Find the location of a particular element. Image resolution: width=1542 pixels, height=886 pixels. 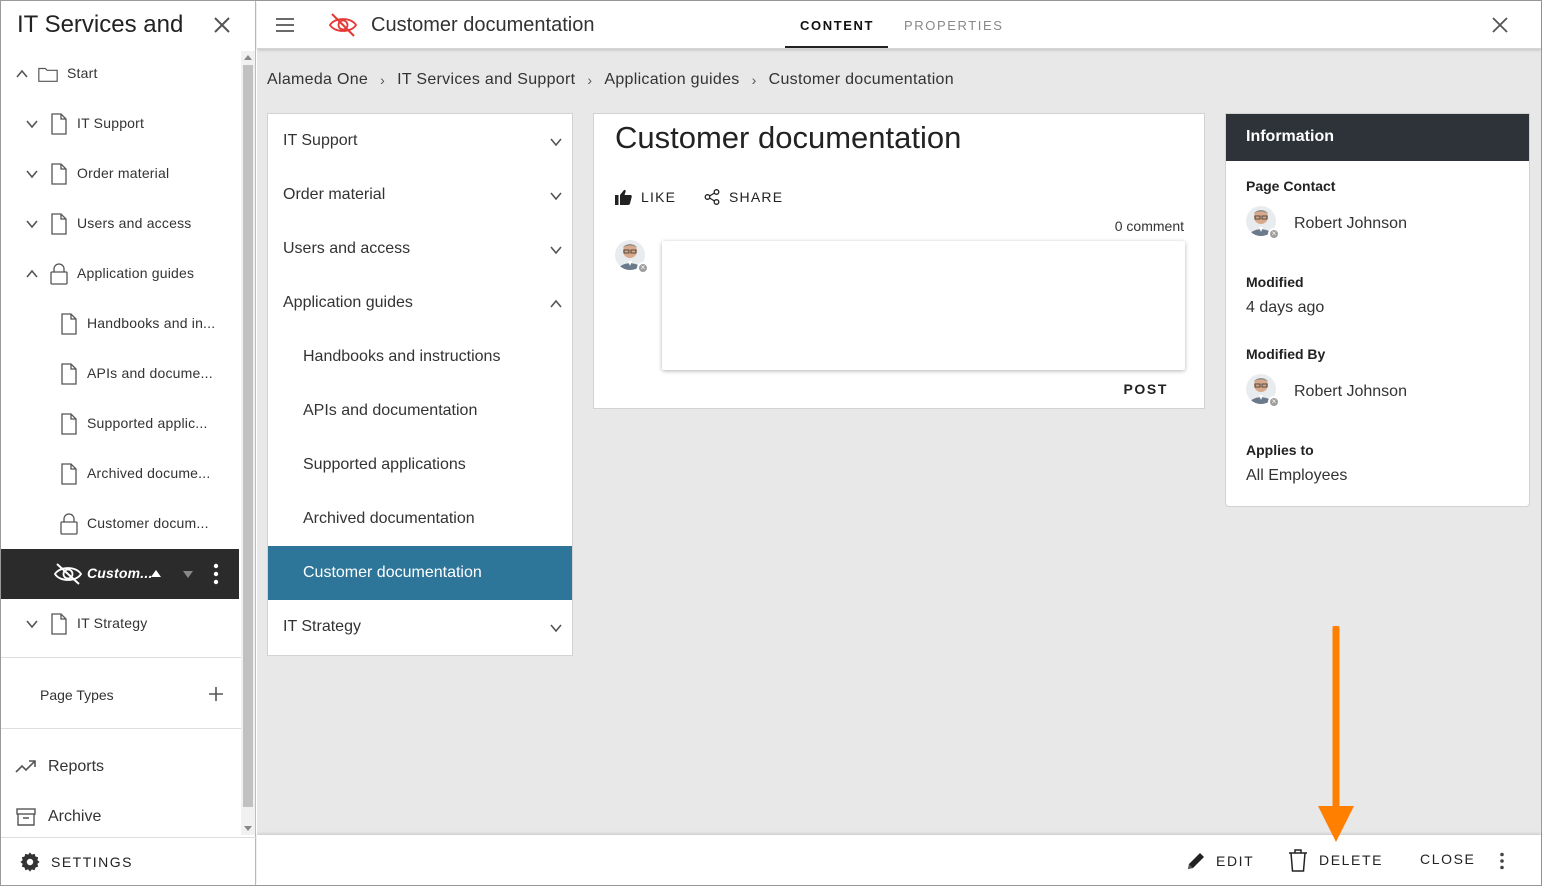

reports-link: Reports is located at coordinates (59, 767).